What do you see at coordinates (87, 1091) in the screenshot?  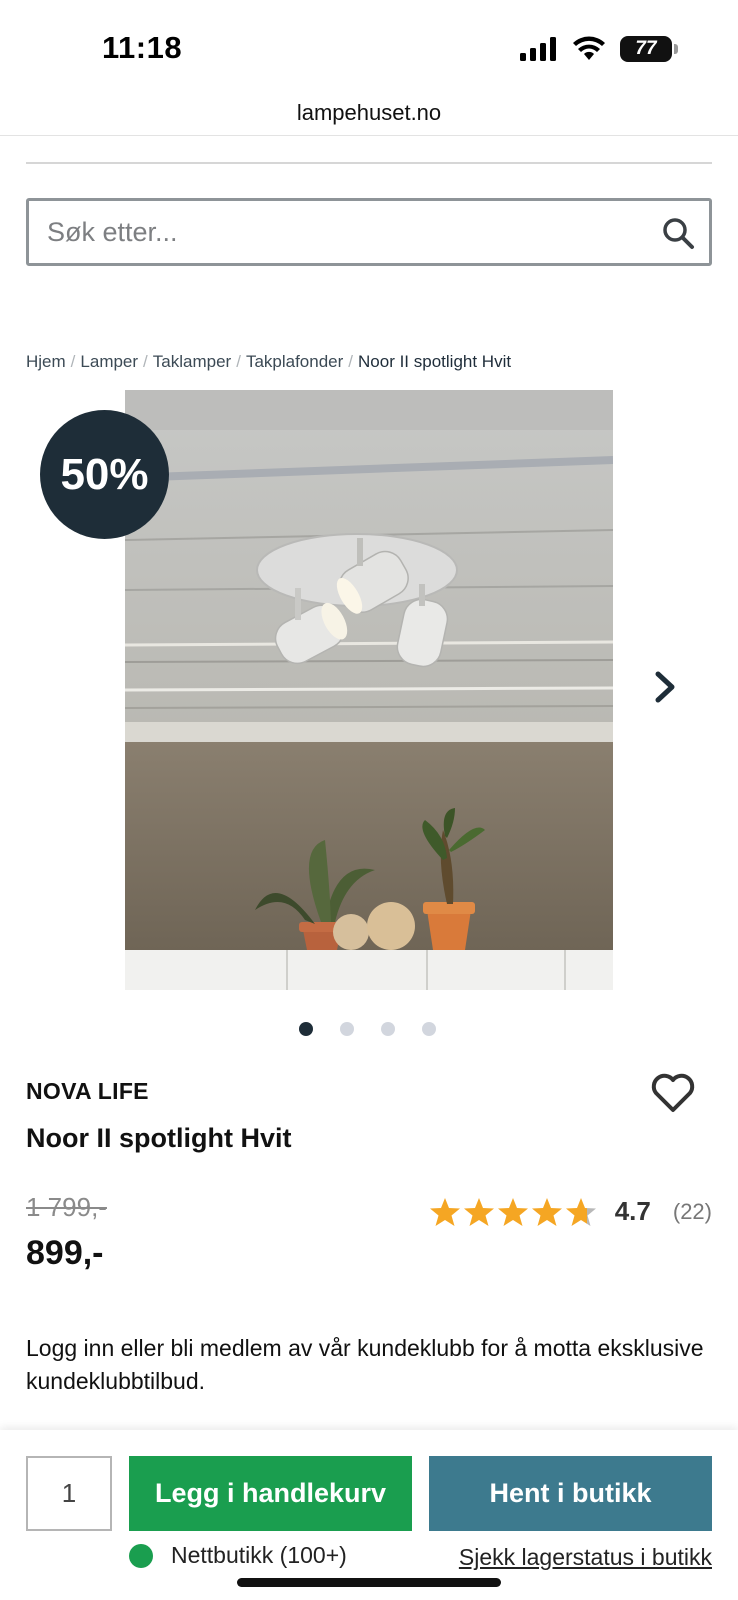 I see `product-brand: NOVA LIFE` at bounding box center [87, 1091].